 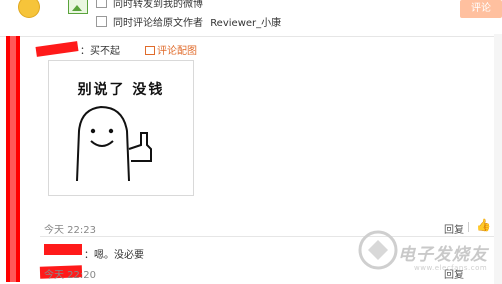 What do you see at coordinates (78, 7) in the screenshot?
I see `image-upload-icon` at bounding box center [78, 7].